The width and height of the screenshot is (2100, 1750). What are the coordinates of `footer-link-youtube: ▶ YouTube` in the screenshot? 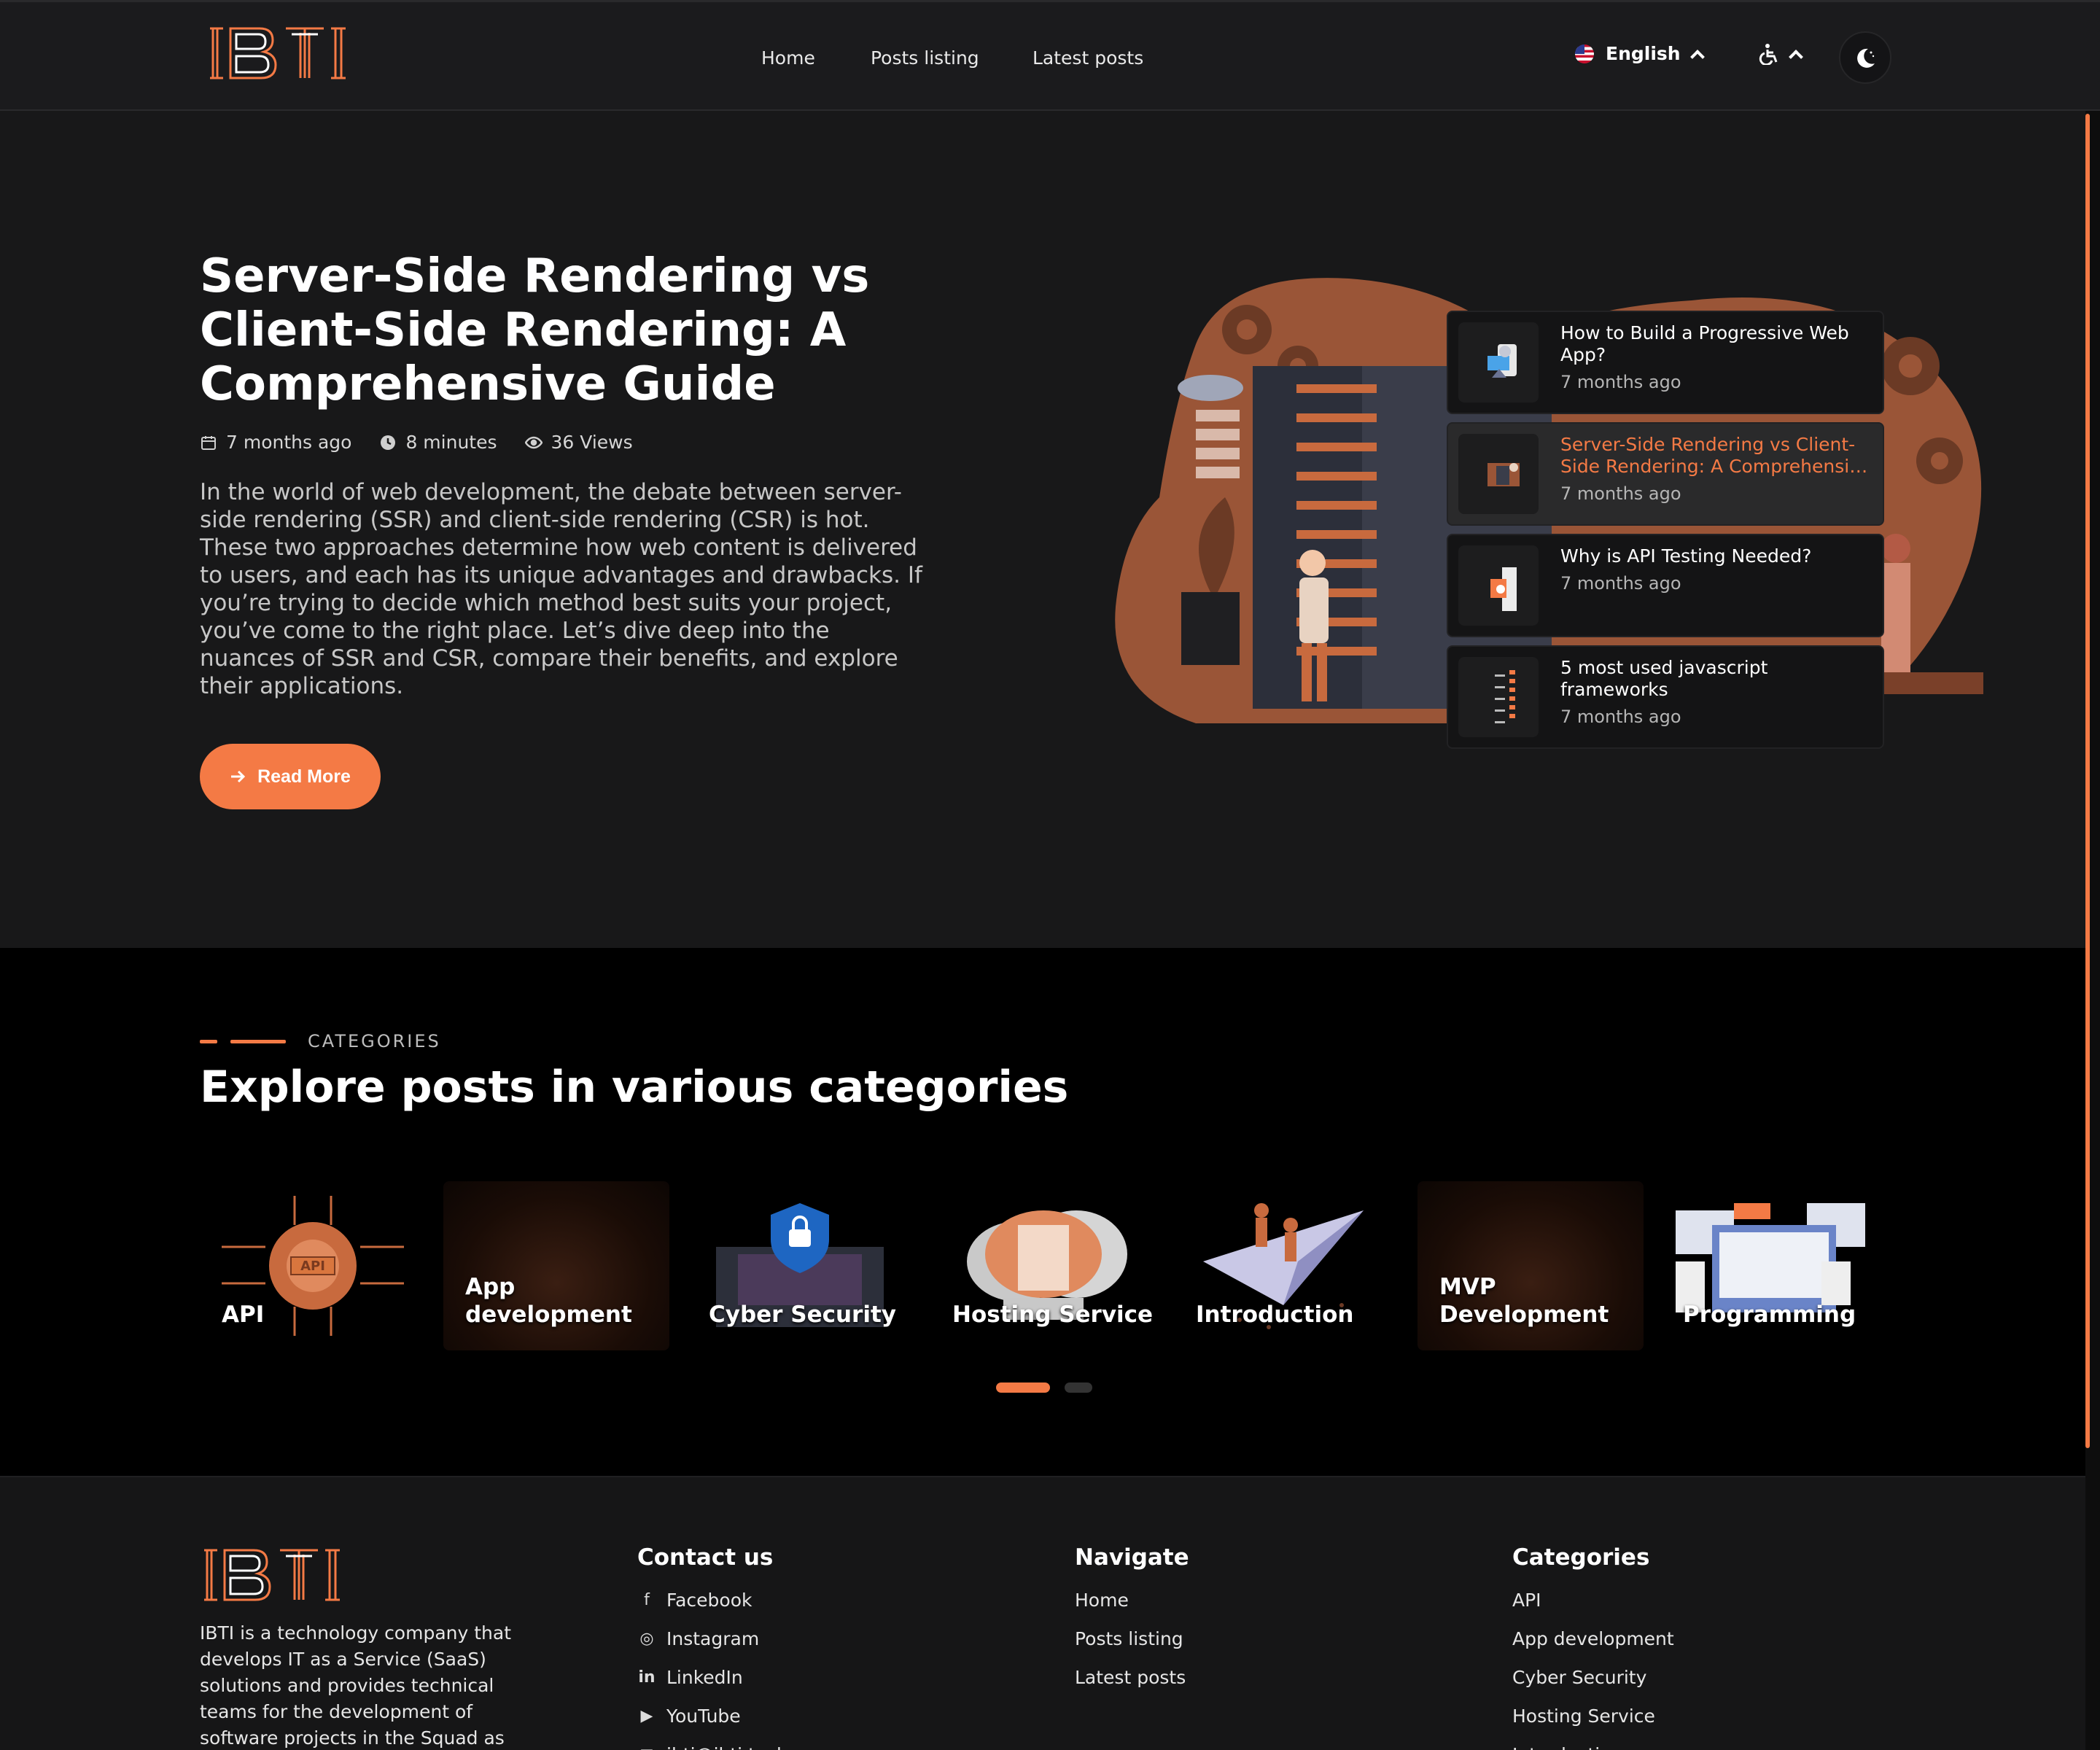 It's located at (712, 1716).